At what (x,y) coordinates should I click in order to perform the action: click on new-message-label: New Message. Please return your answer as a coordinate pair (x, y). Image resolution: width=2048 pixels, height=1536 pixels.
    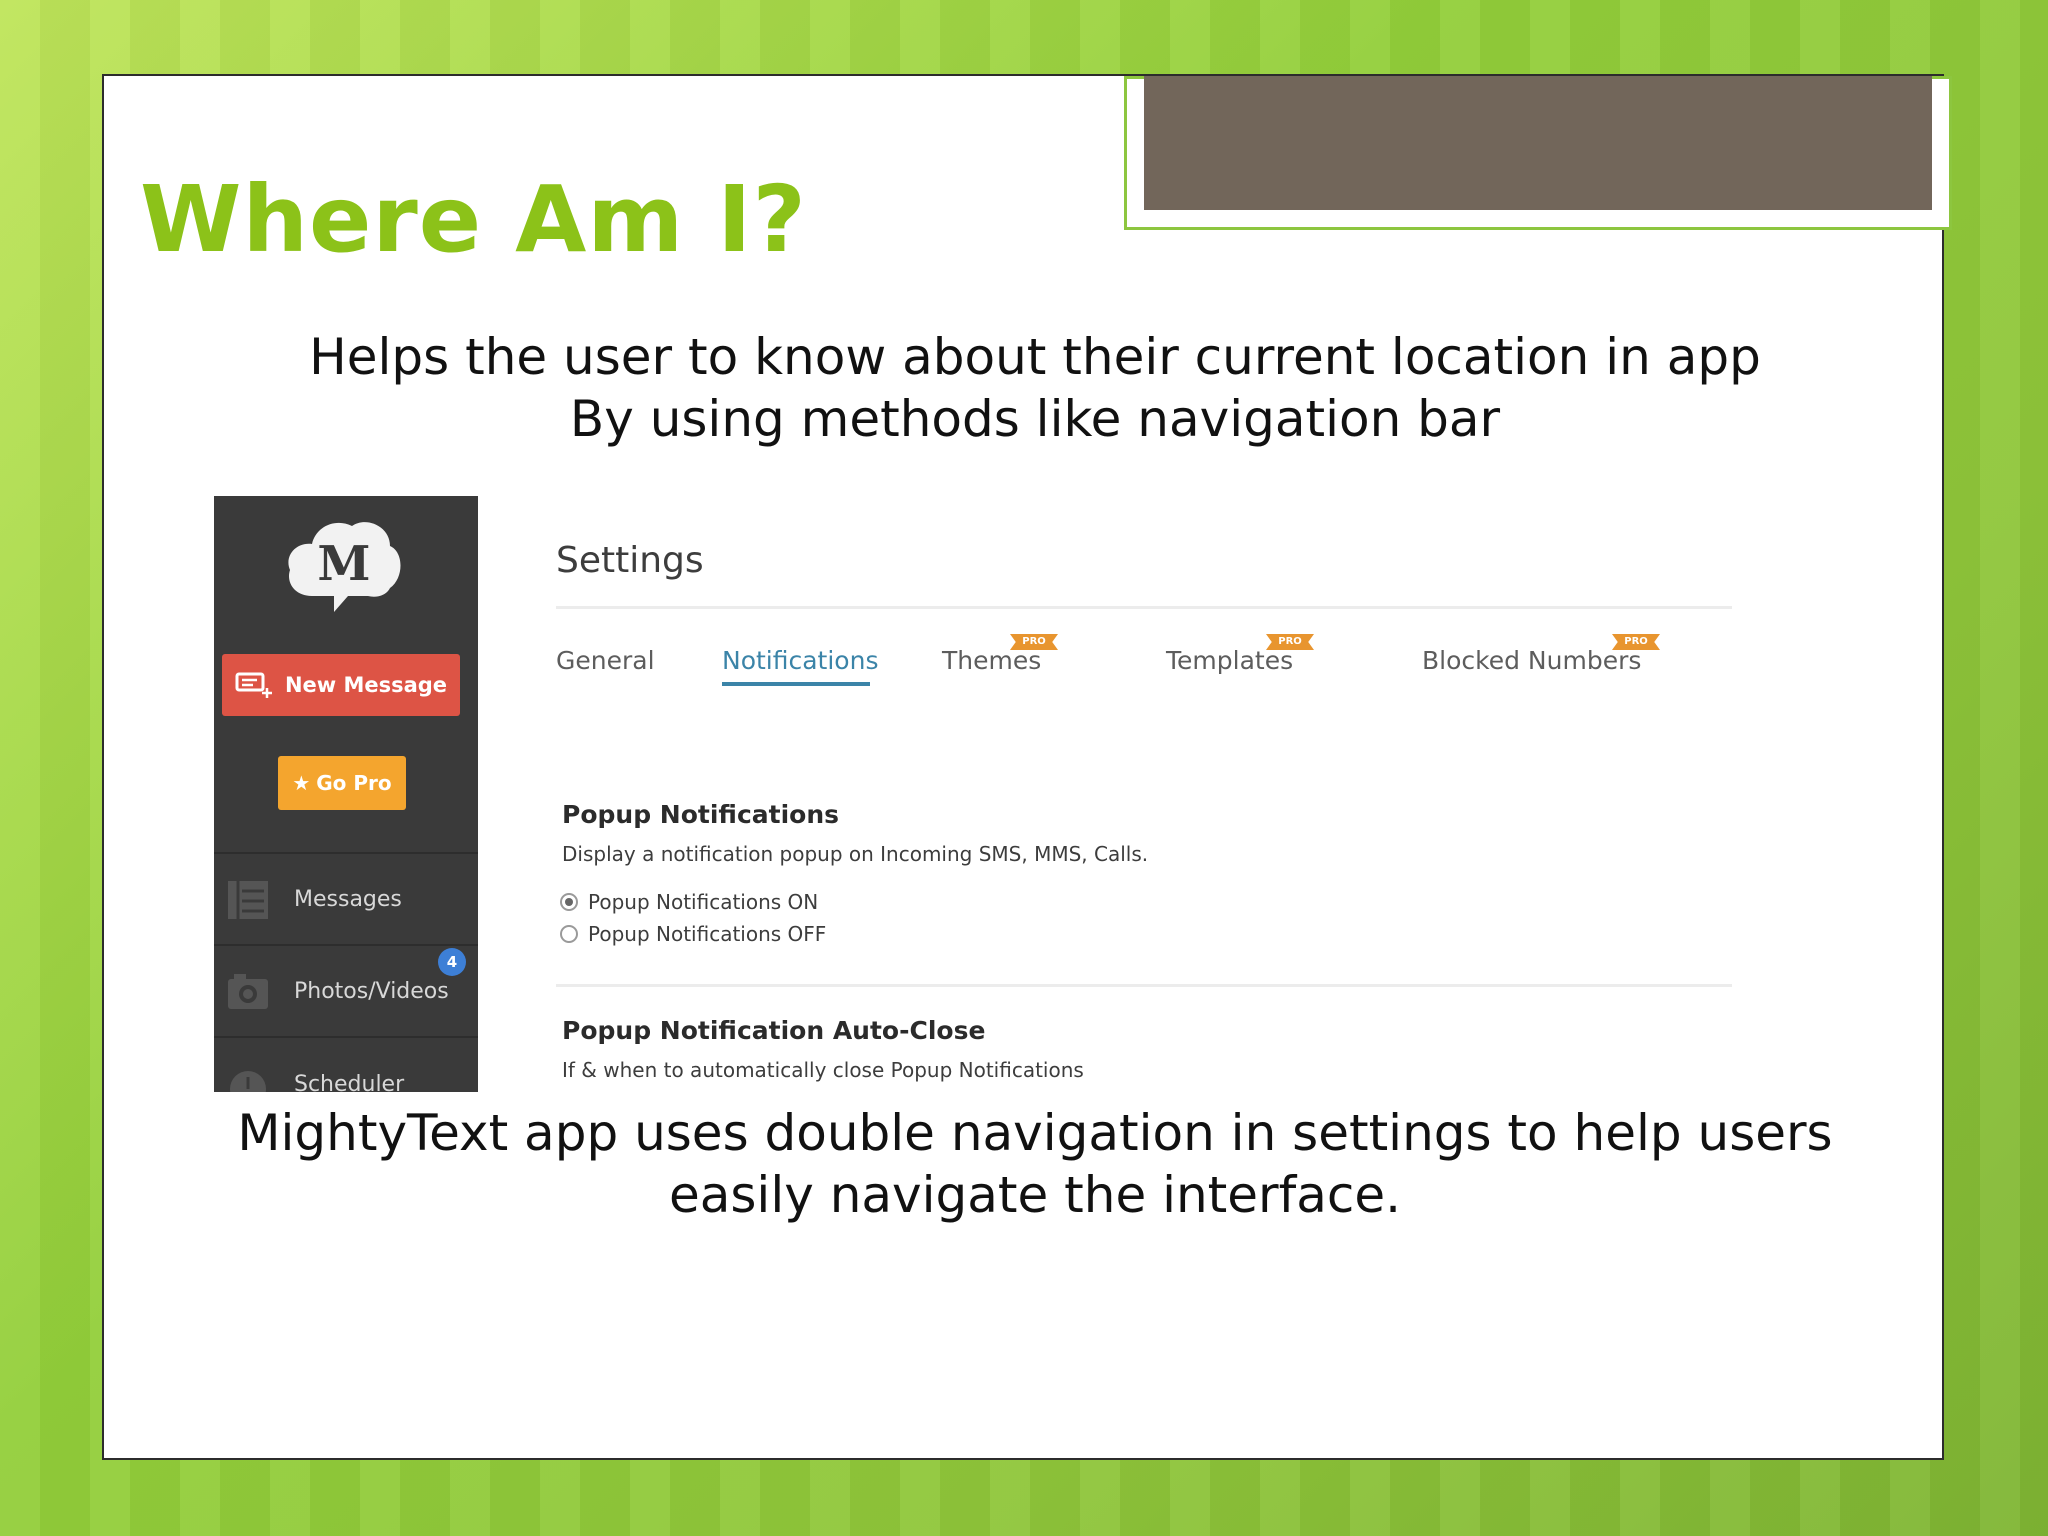
    Looking at the image, I should click on (366, 685).